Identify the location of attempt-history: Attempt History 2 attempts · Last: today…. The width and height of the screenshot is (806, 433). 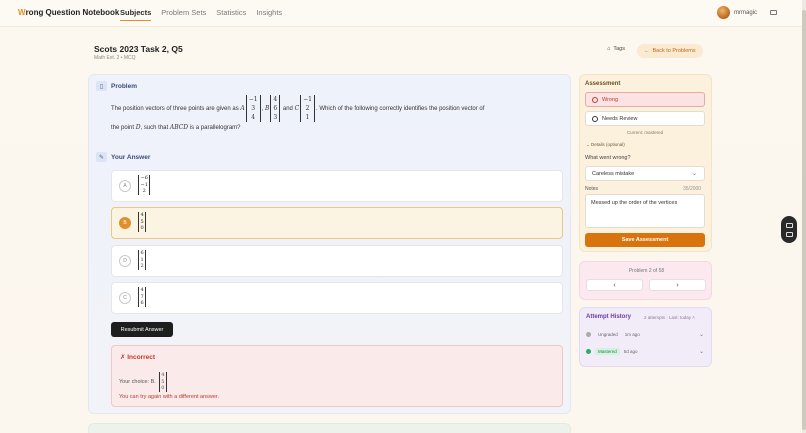
(645, 337).